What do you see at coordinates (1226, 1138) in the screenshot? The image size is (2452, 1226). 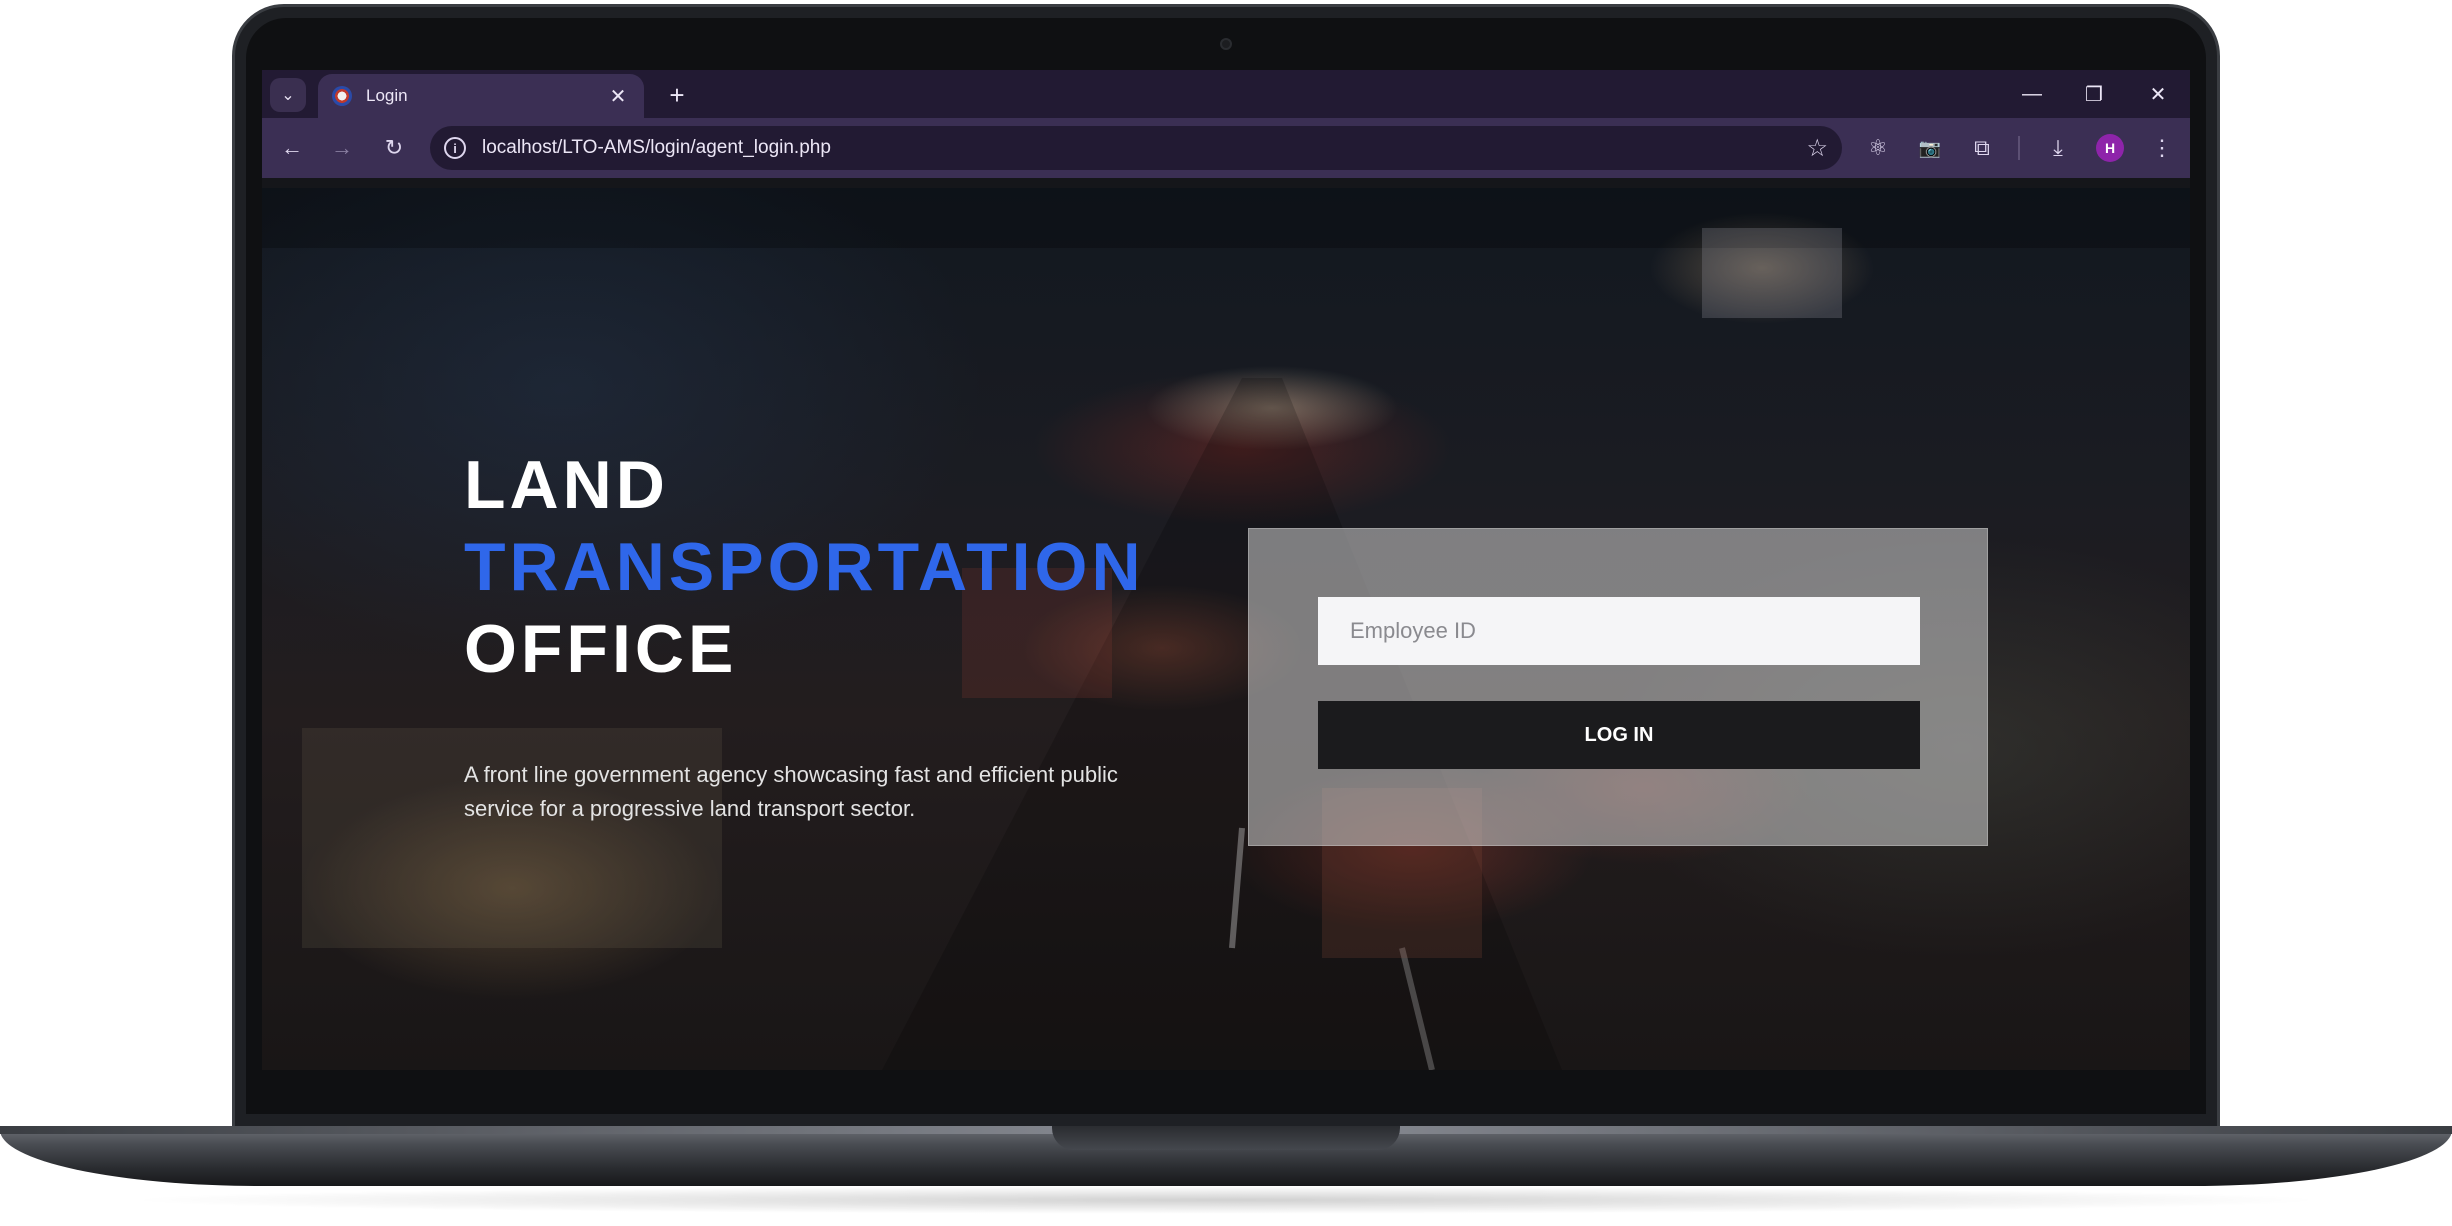 I see `laptop-opening-notch` at bounding box center [1226, 1138].